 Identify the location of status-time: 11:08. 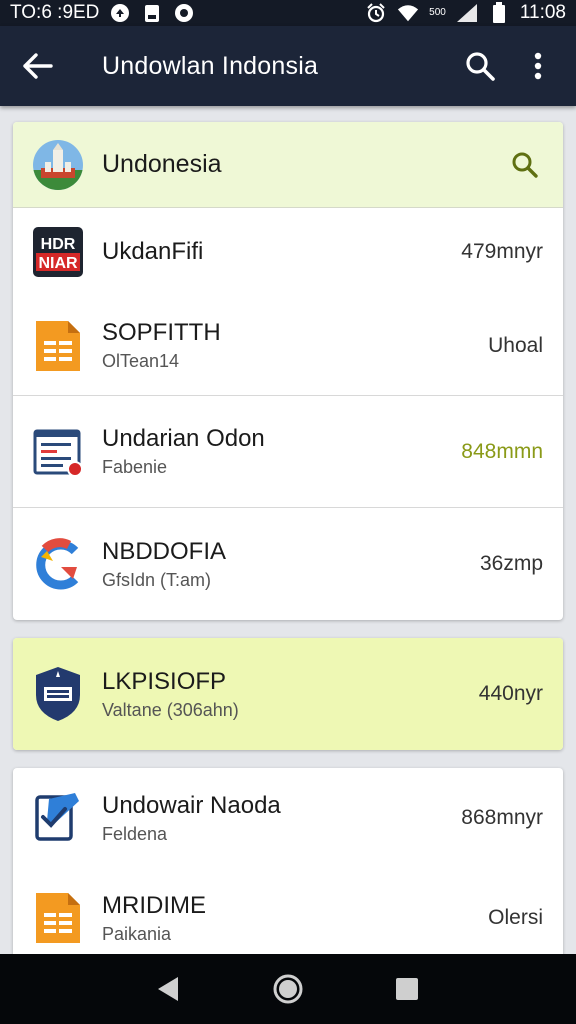
(542, 12).